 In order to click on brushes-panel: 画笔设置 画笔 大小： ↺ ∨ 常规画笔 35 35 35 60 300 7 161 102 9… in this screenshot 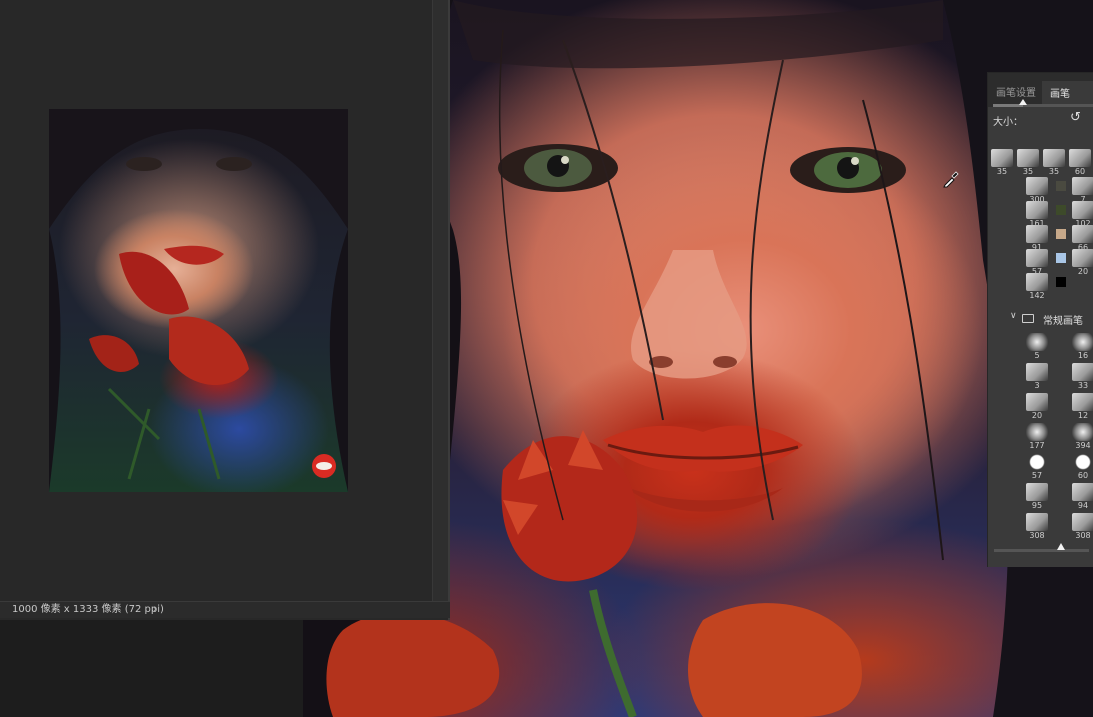, I will do `click(1040, 319)`.